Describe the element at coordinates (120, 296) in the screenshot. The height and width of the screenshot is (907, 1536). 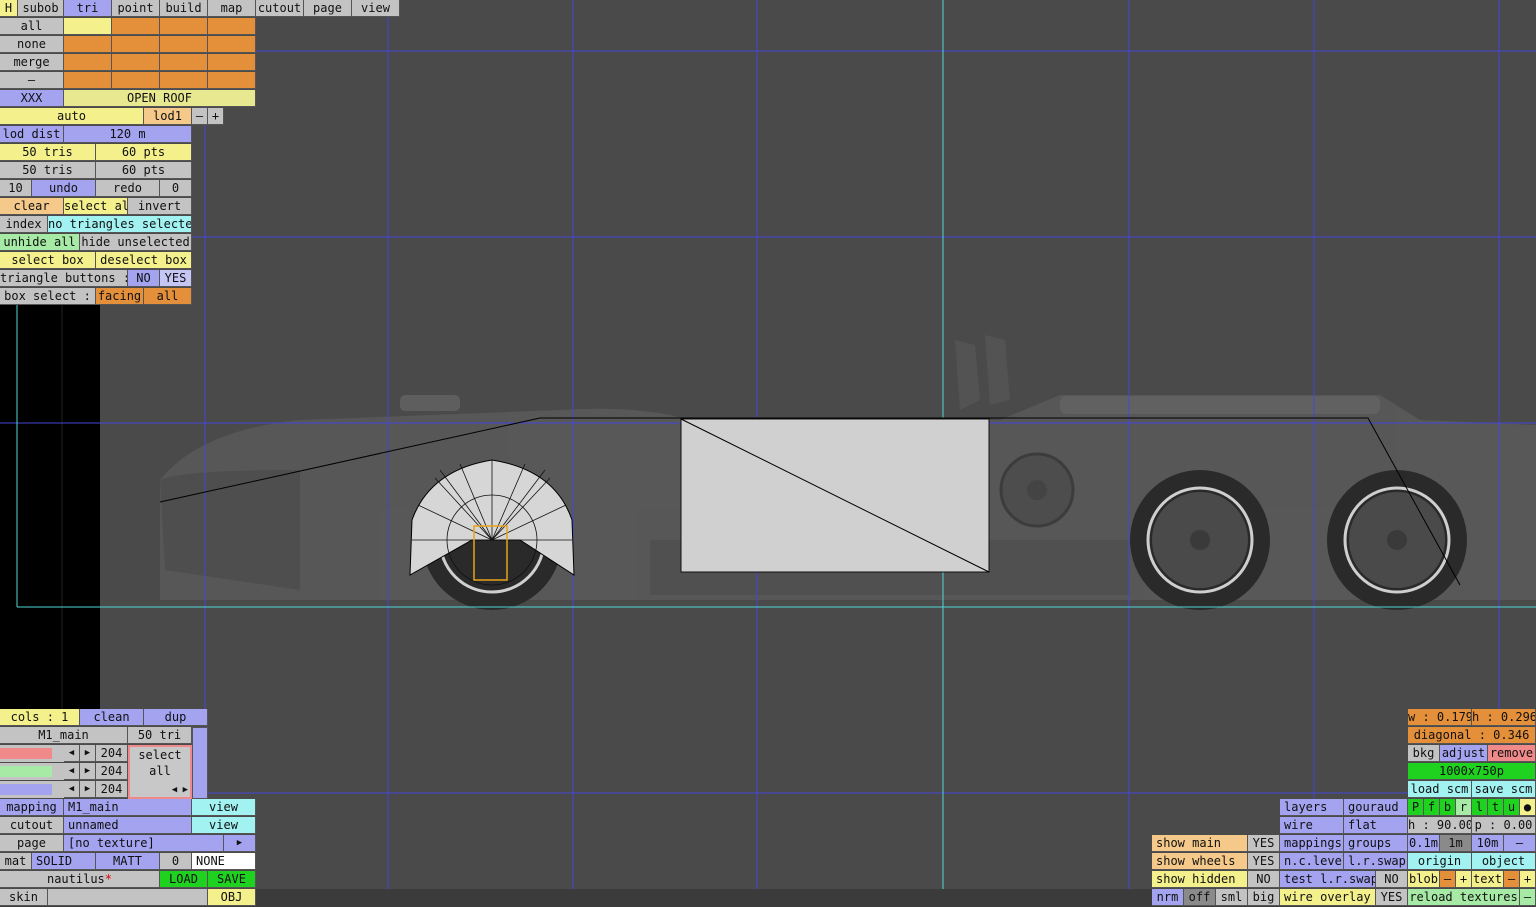
I see `facing-button: facing` at that location.